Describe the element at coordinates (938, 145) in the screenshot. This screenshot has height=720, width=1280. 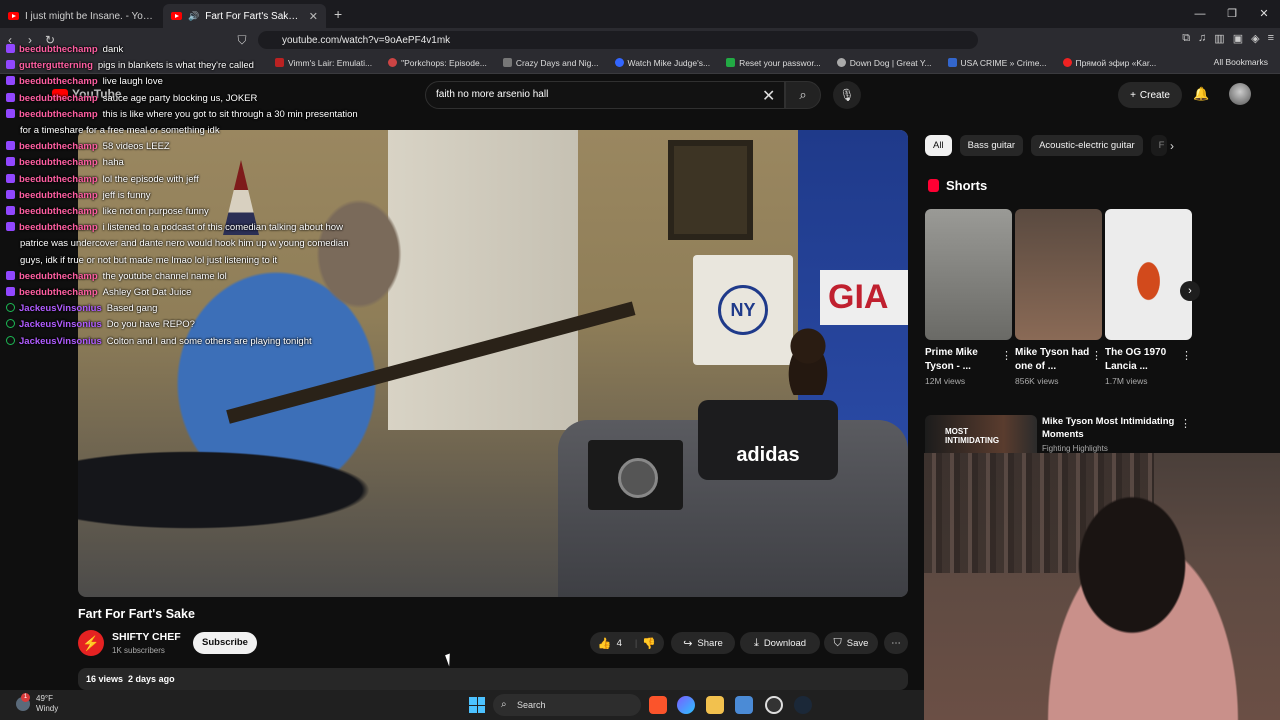
I see `chip-all: All` at that location.